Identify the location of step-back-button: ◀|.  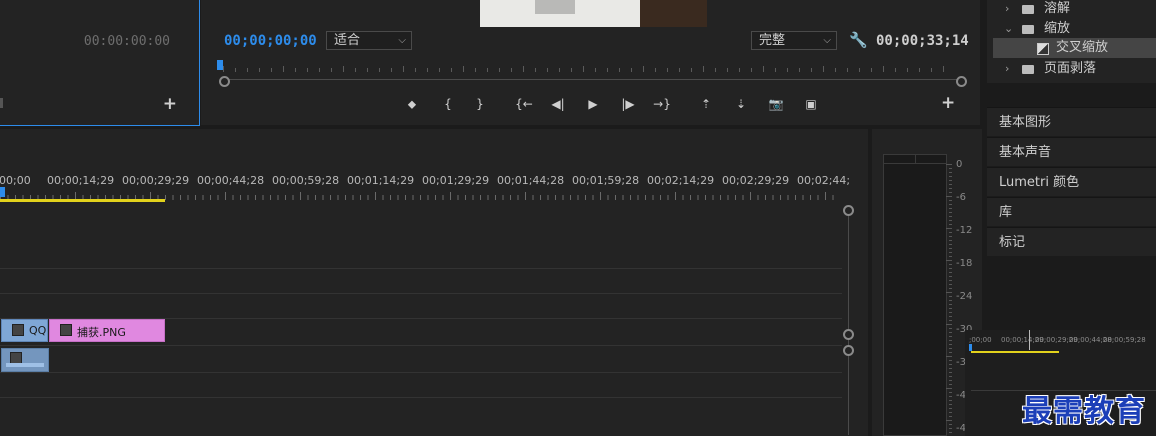
(558, 104).